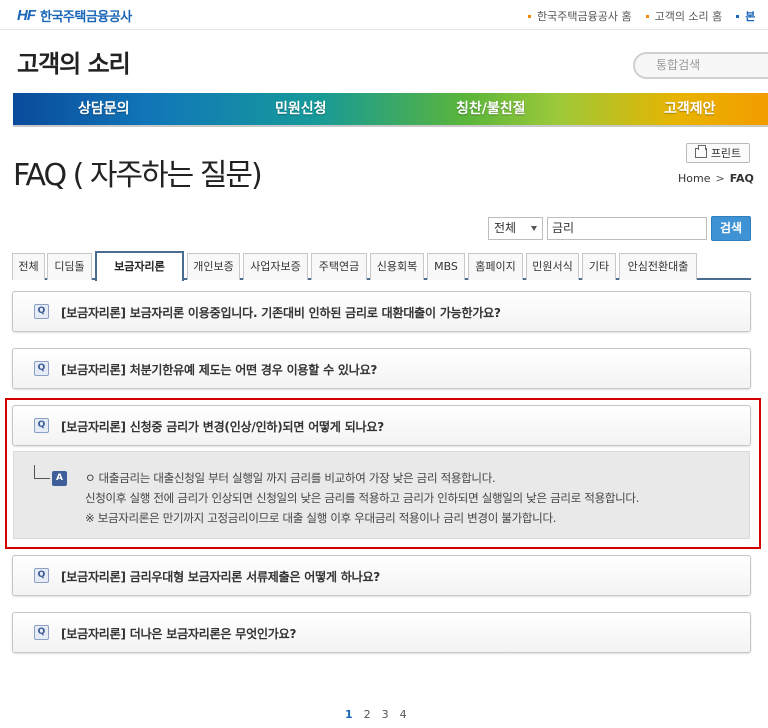 The width and height of the screenshot is (768, 728). Describe the element at coordinates (349, 714) in the screenshot. I see `page-link-current: 1` at that location.